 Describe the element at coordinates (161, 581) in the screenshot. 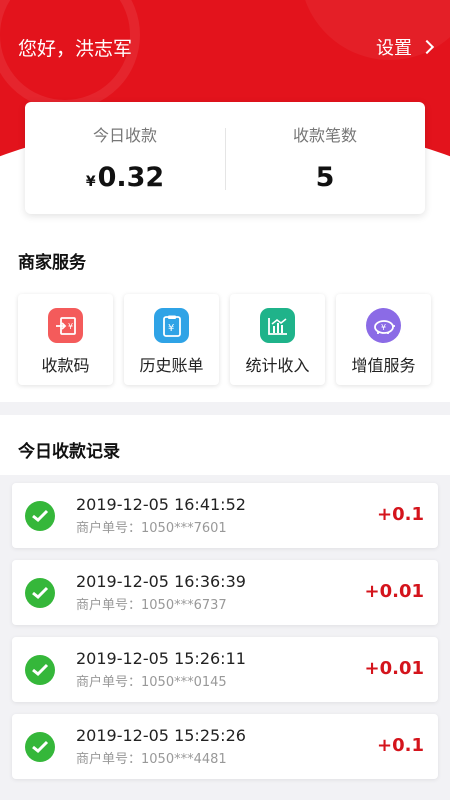

I see `record-time: 2019-12-05 16:36:39` at that location.